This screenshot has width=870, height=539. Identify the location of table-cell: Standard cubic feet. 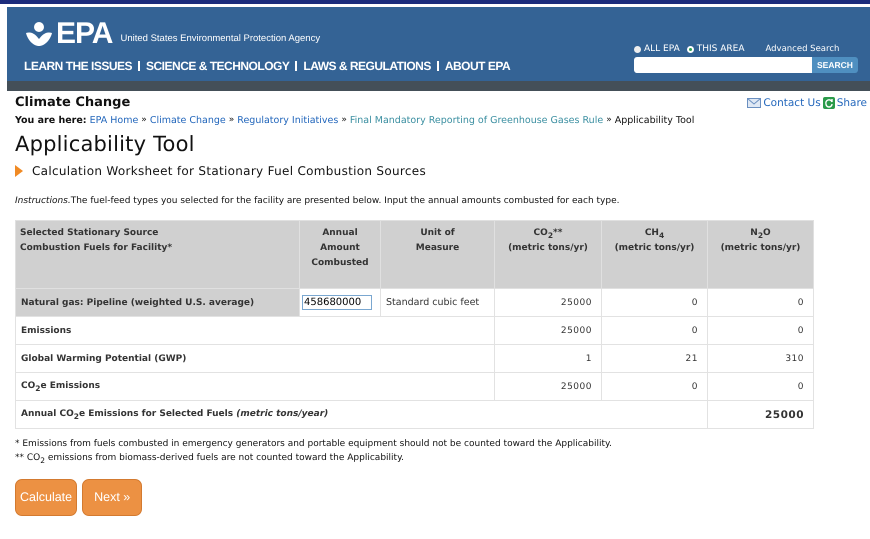
(437, 302).